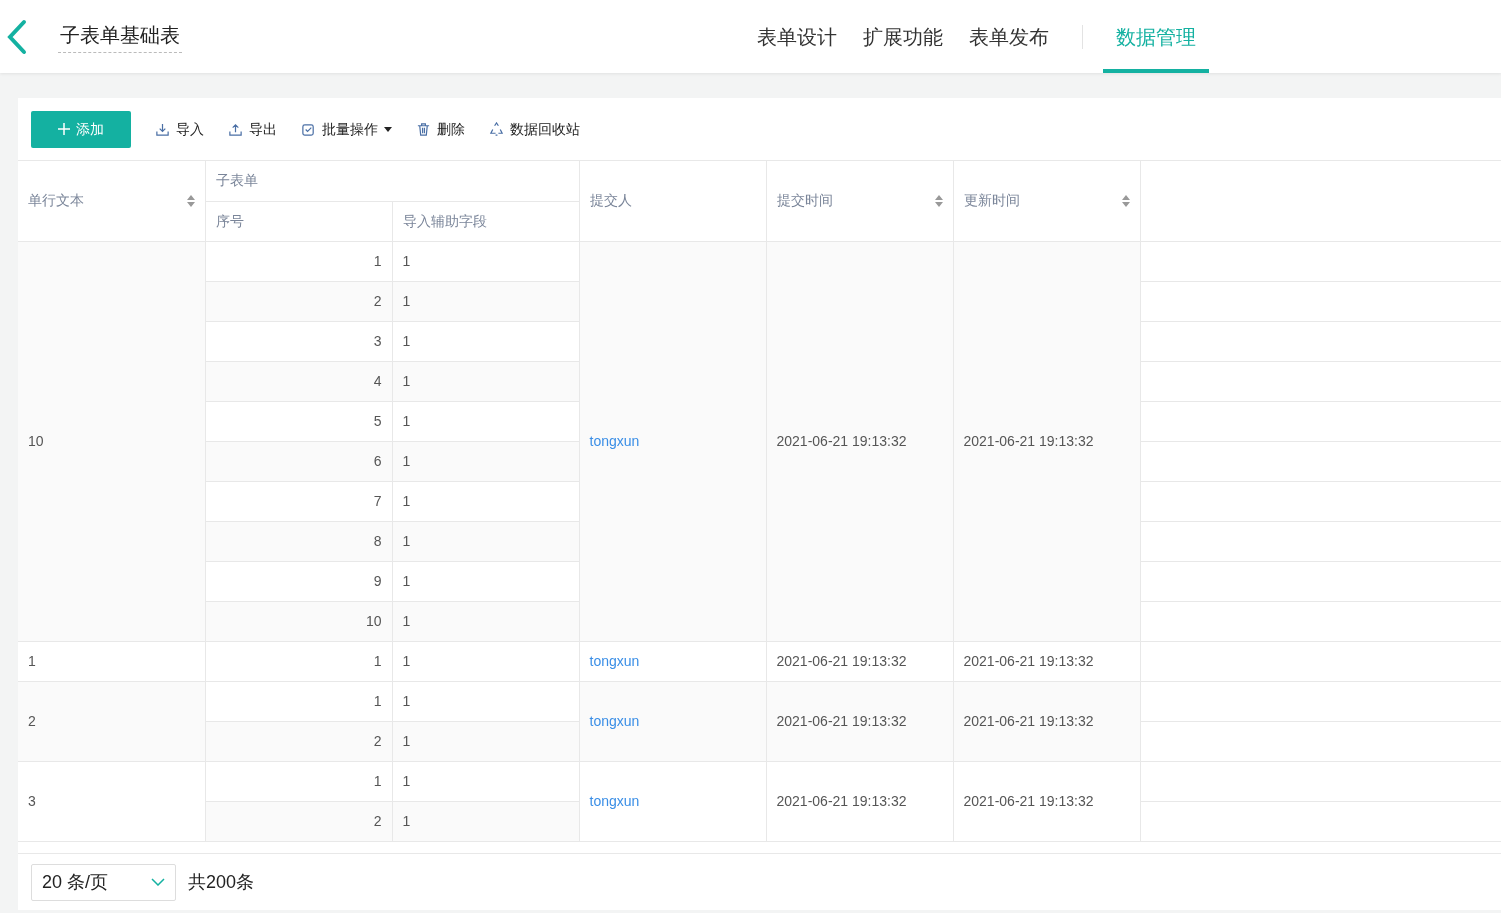 The height and width of the screenshot is (913, 1501). What do you see at coordinates (235, 129) in the screenshot?
I see `upload-icon` at bounding box center [235, 129].